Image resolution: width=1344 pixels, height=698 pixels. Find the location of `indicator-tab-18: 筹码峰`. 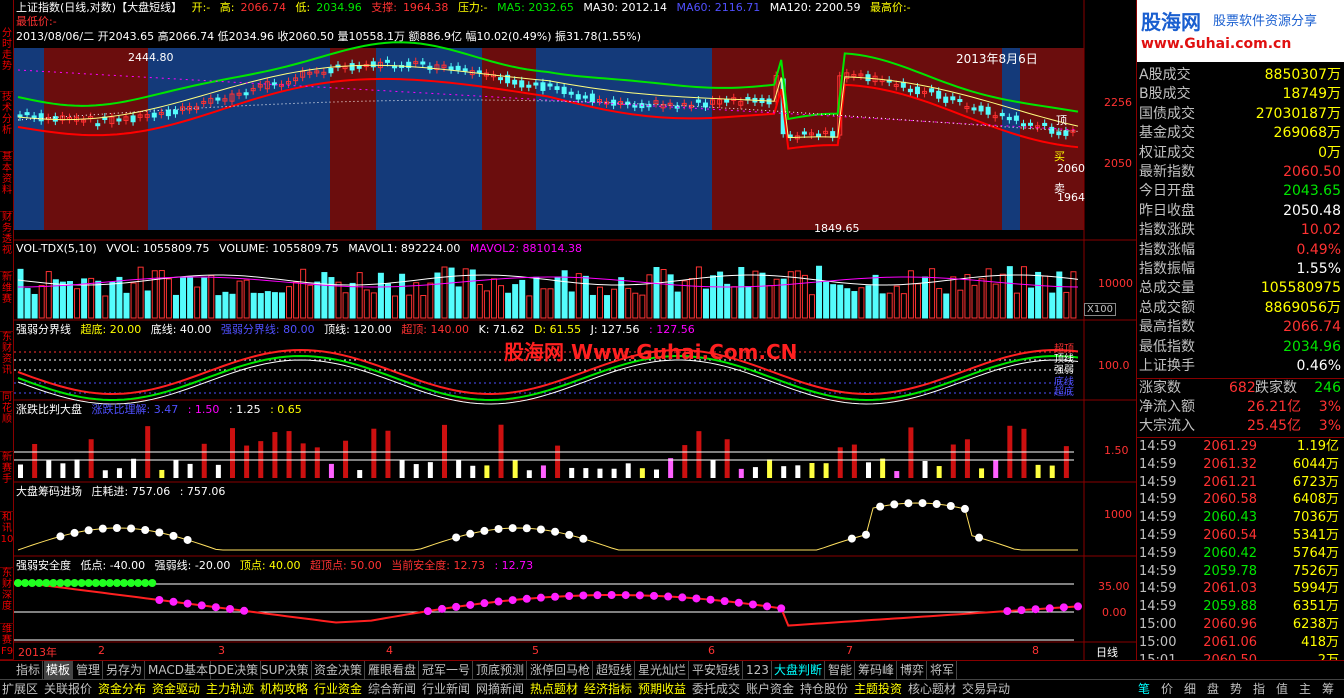

indicator-tab-18: 筹码峰 is located at coordinates (877, 670).